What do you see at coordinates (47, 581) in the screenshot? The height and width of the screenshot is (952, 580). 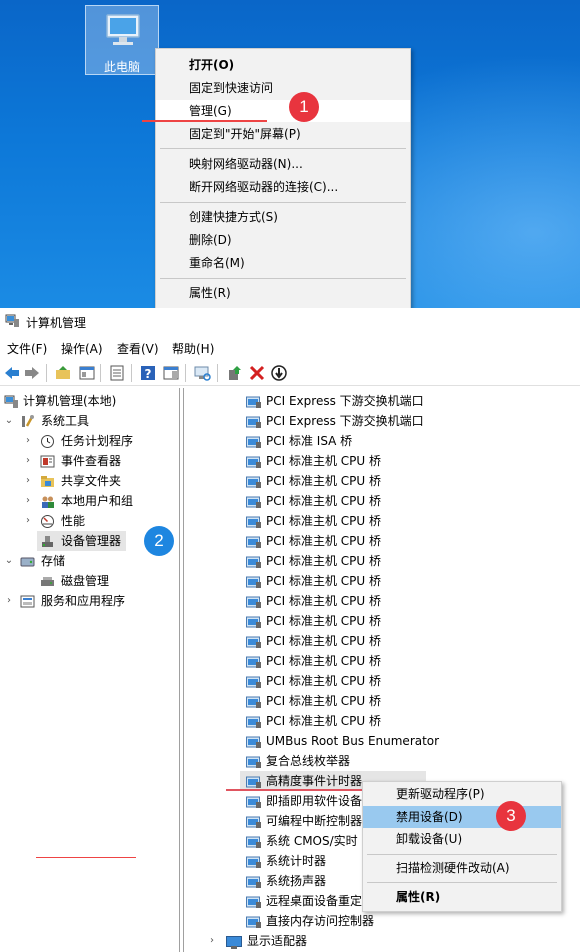 I see `disk-management-icon` at bounding box center [47, 581].